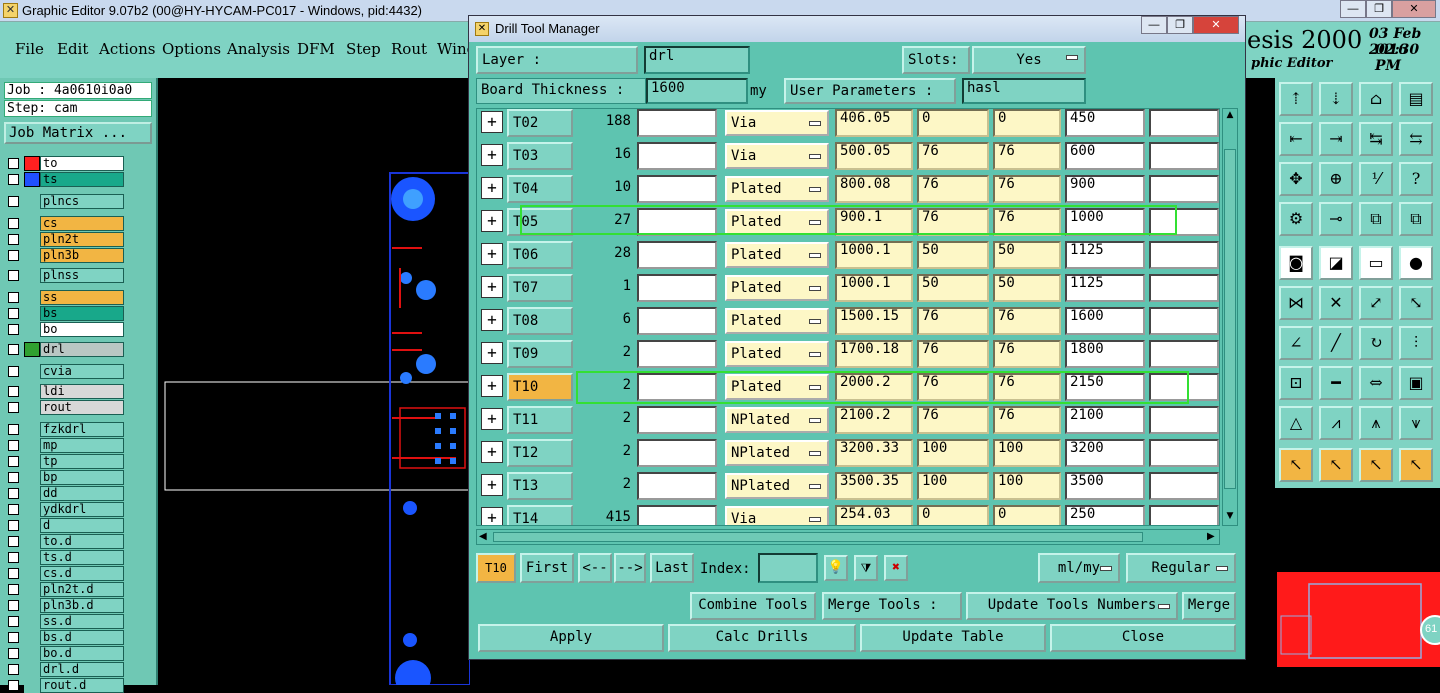  What do you see at coordinates (1296, 99) in the screenshot?
I see `up-icon: ⇡` at bounding box center [1296, 99].